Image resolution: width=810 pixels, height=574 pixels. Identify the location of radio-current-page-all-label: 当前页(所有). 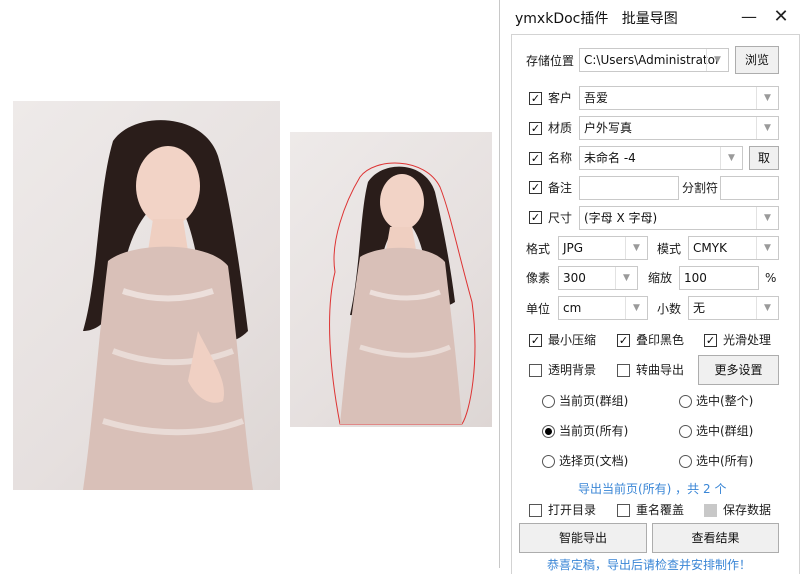
(594, 431).